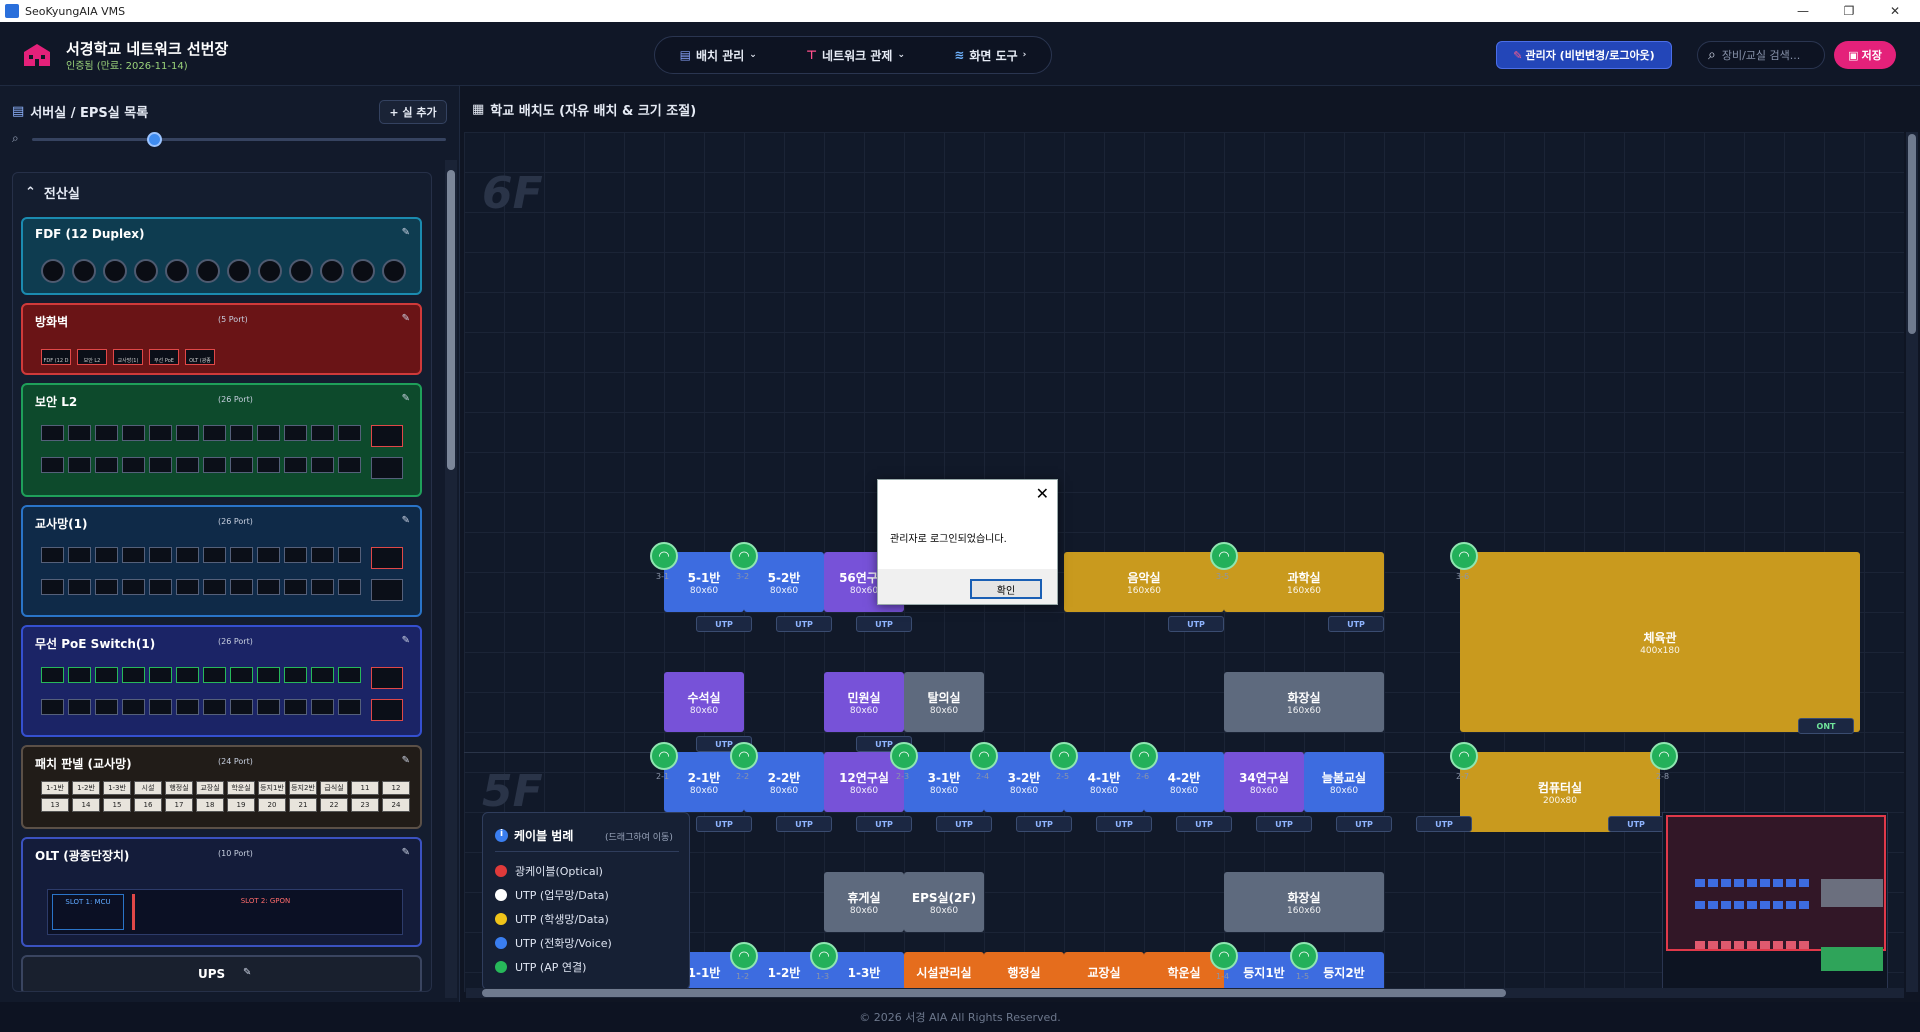 This screenshot has width=1920, height=1032. Describe the element at coordinates (210, 788) in the screenshot. I see `patch-port: 교장실` at that location.